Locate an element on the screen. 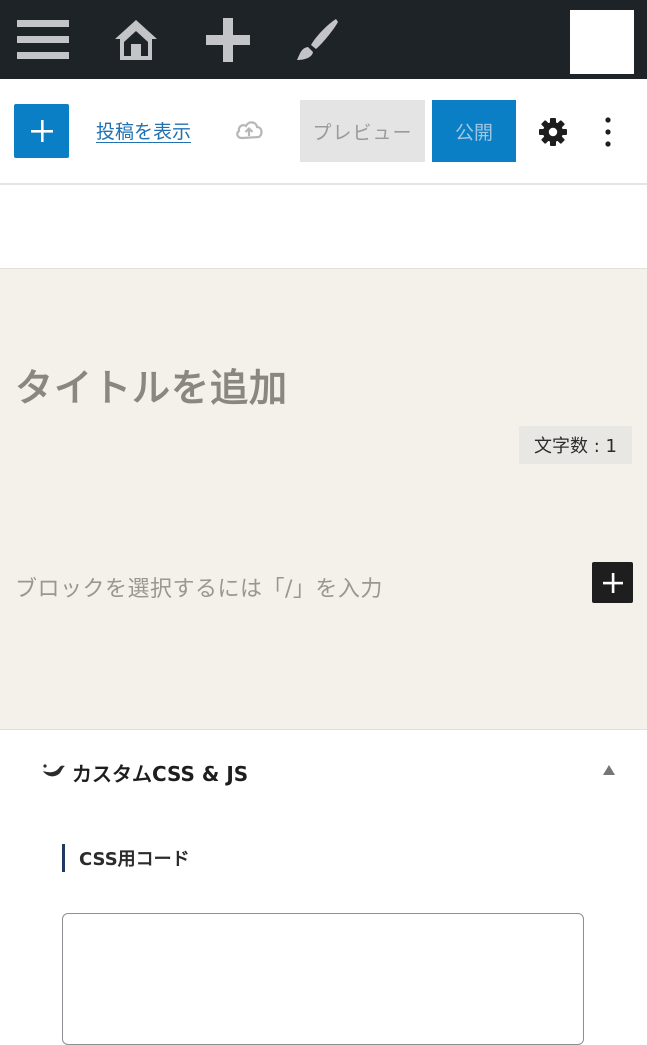 The image size is (647, 1045). view-post-link: 投稿を表示 is located at coordinates (143, 130).